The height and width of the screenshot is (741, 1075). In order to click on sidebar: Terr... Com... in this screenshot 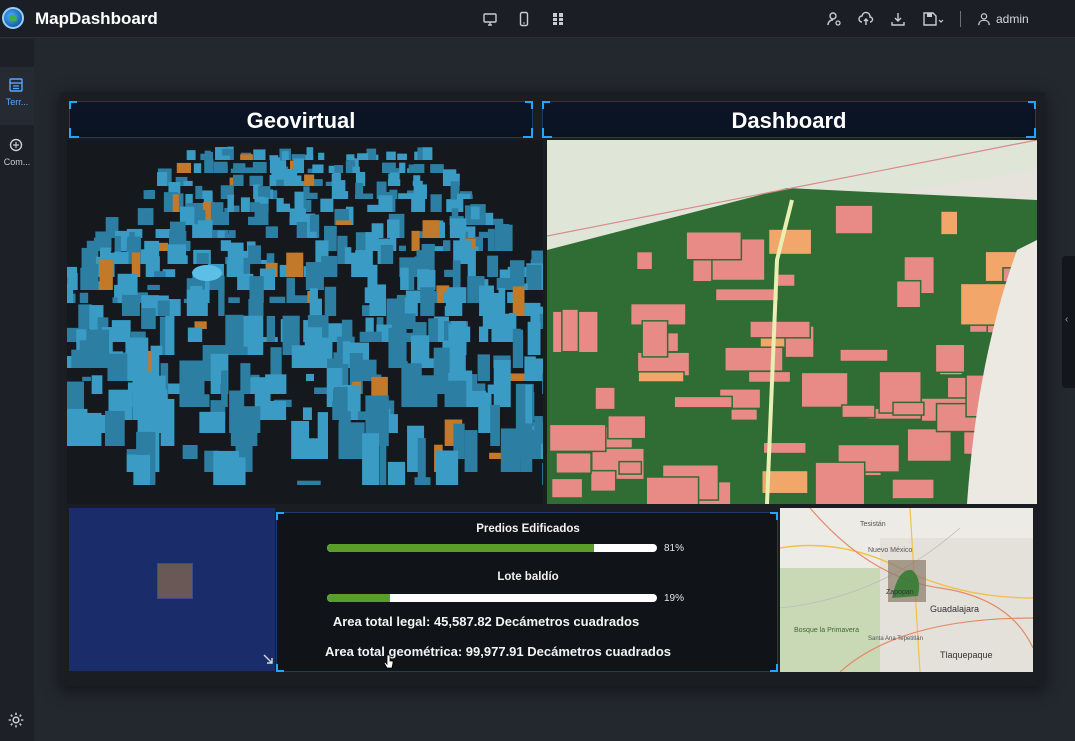, I will do `click(17, 390)`.